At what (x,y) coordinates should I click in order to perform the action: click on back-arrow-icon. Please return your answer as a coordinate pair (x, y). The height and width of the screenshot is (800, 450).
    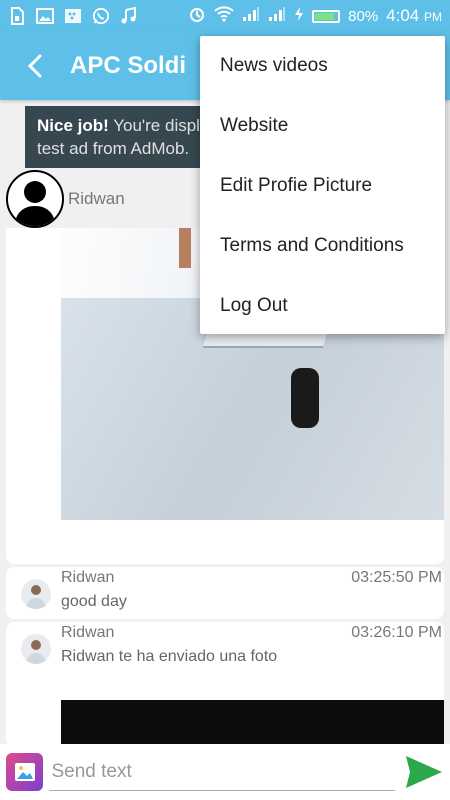
    Looking at the image, I should click on (34, 66).